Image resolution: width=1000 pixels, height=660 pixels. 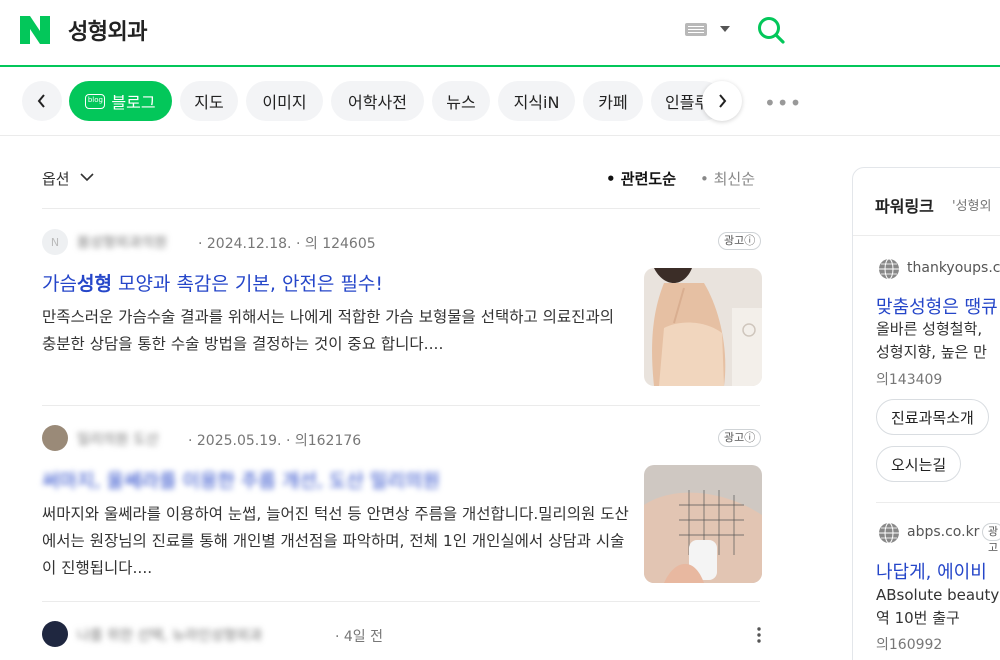 What do you see at coordinates (359, 637) in the screenshot?
I see `post-meta: · 4일 전` at bounding box center [359, 637].